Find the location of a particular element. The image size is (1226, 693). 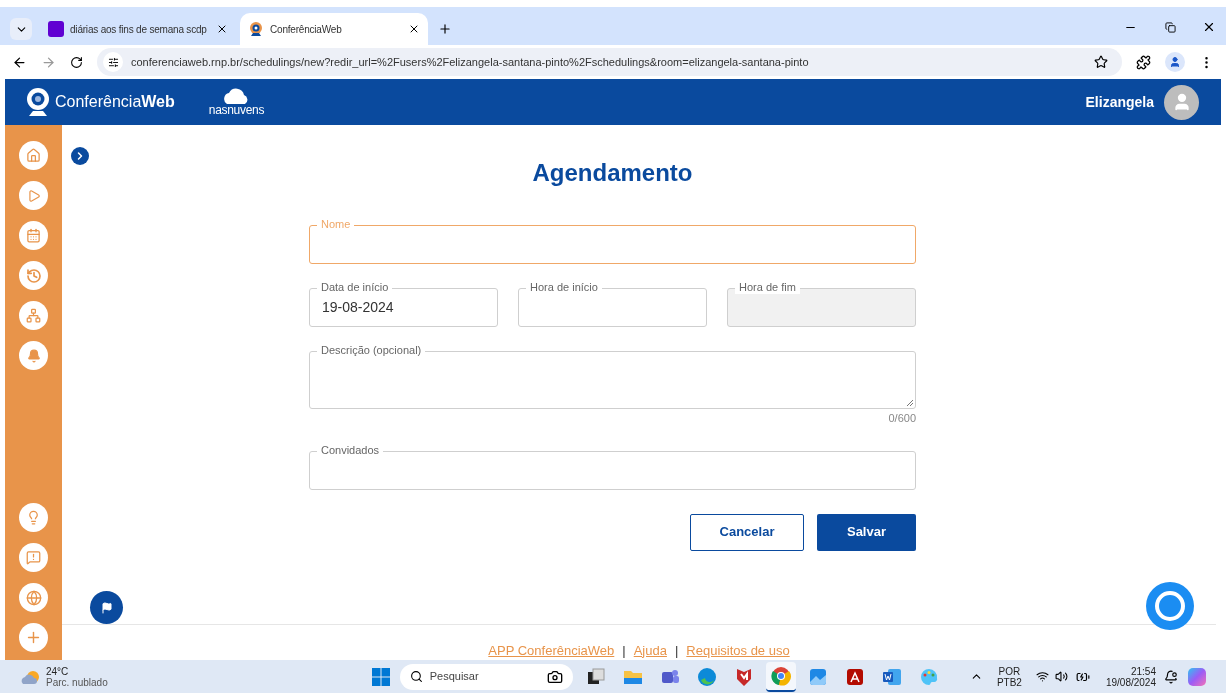

language-indicator: POR is located at coordinates (1009, 671).